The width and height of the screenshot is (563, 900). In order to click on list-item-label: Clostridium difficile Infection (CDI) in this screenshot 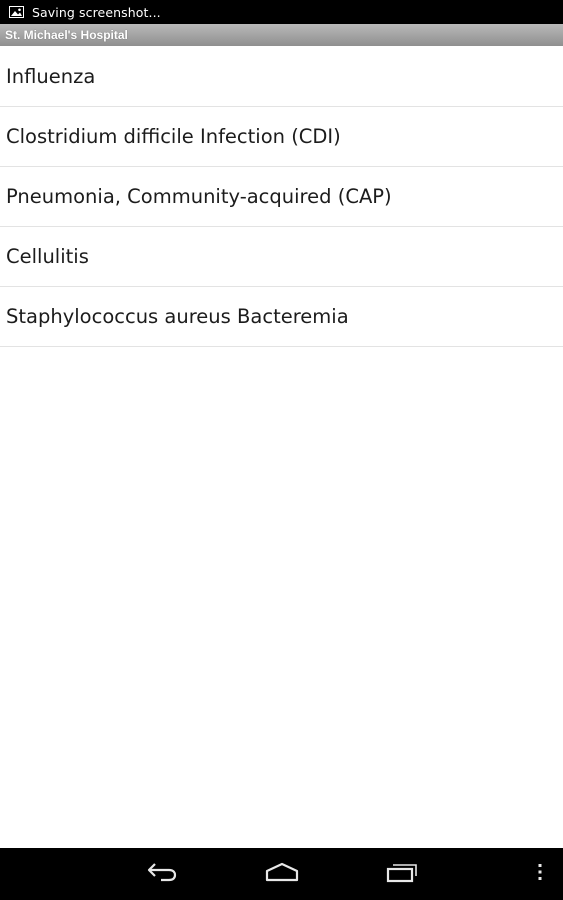, I will do `click(173, 136)`.